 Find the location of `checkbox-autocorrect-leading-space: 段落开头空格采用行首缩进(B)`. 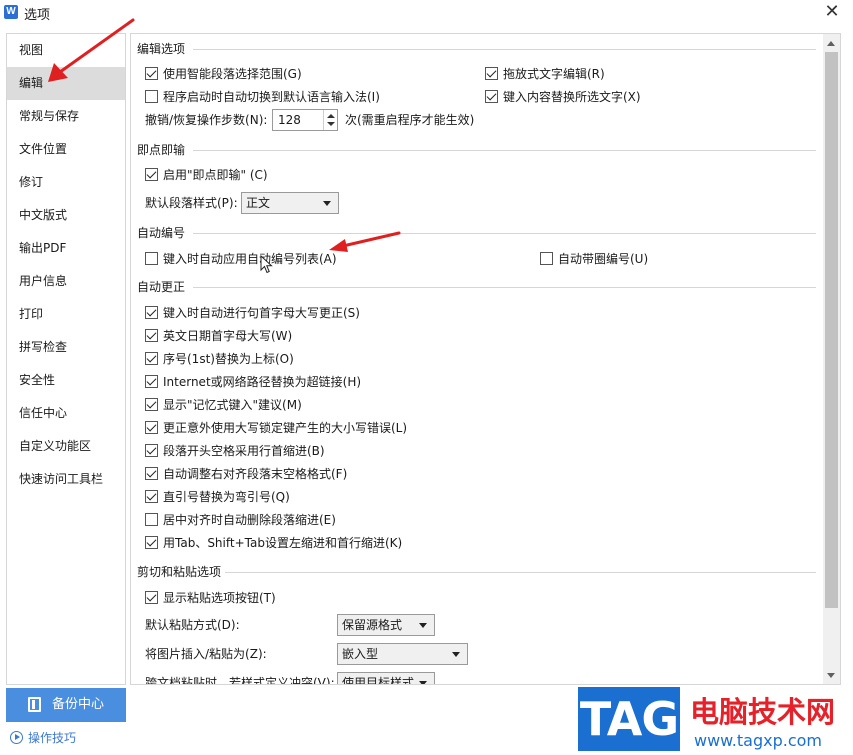

checkbox-autocorrect-leading-space: 段落开头空格采用行首缩进(B) is located at coordinates (235, 451).